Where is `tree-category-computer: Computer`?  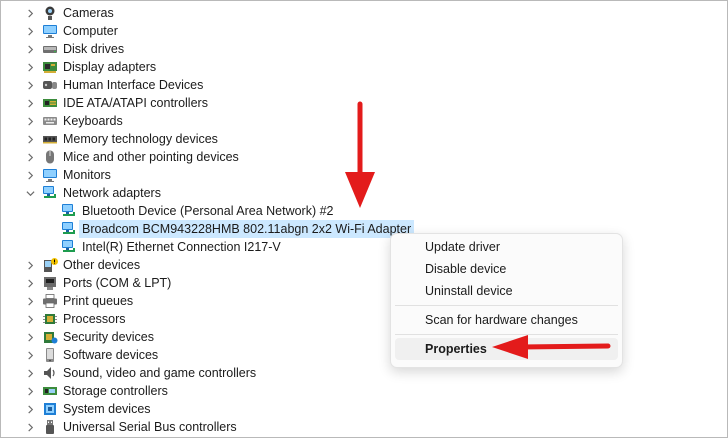 tree-category-computer: Computer is located at coordinates (72, 31).